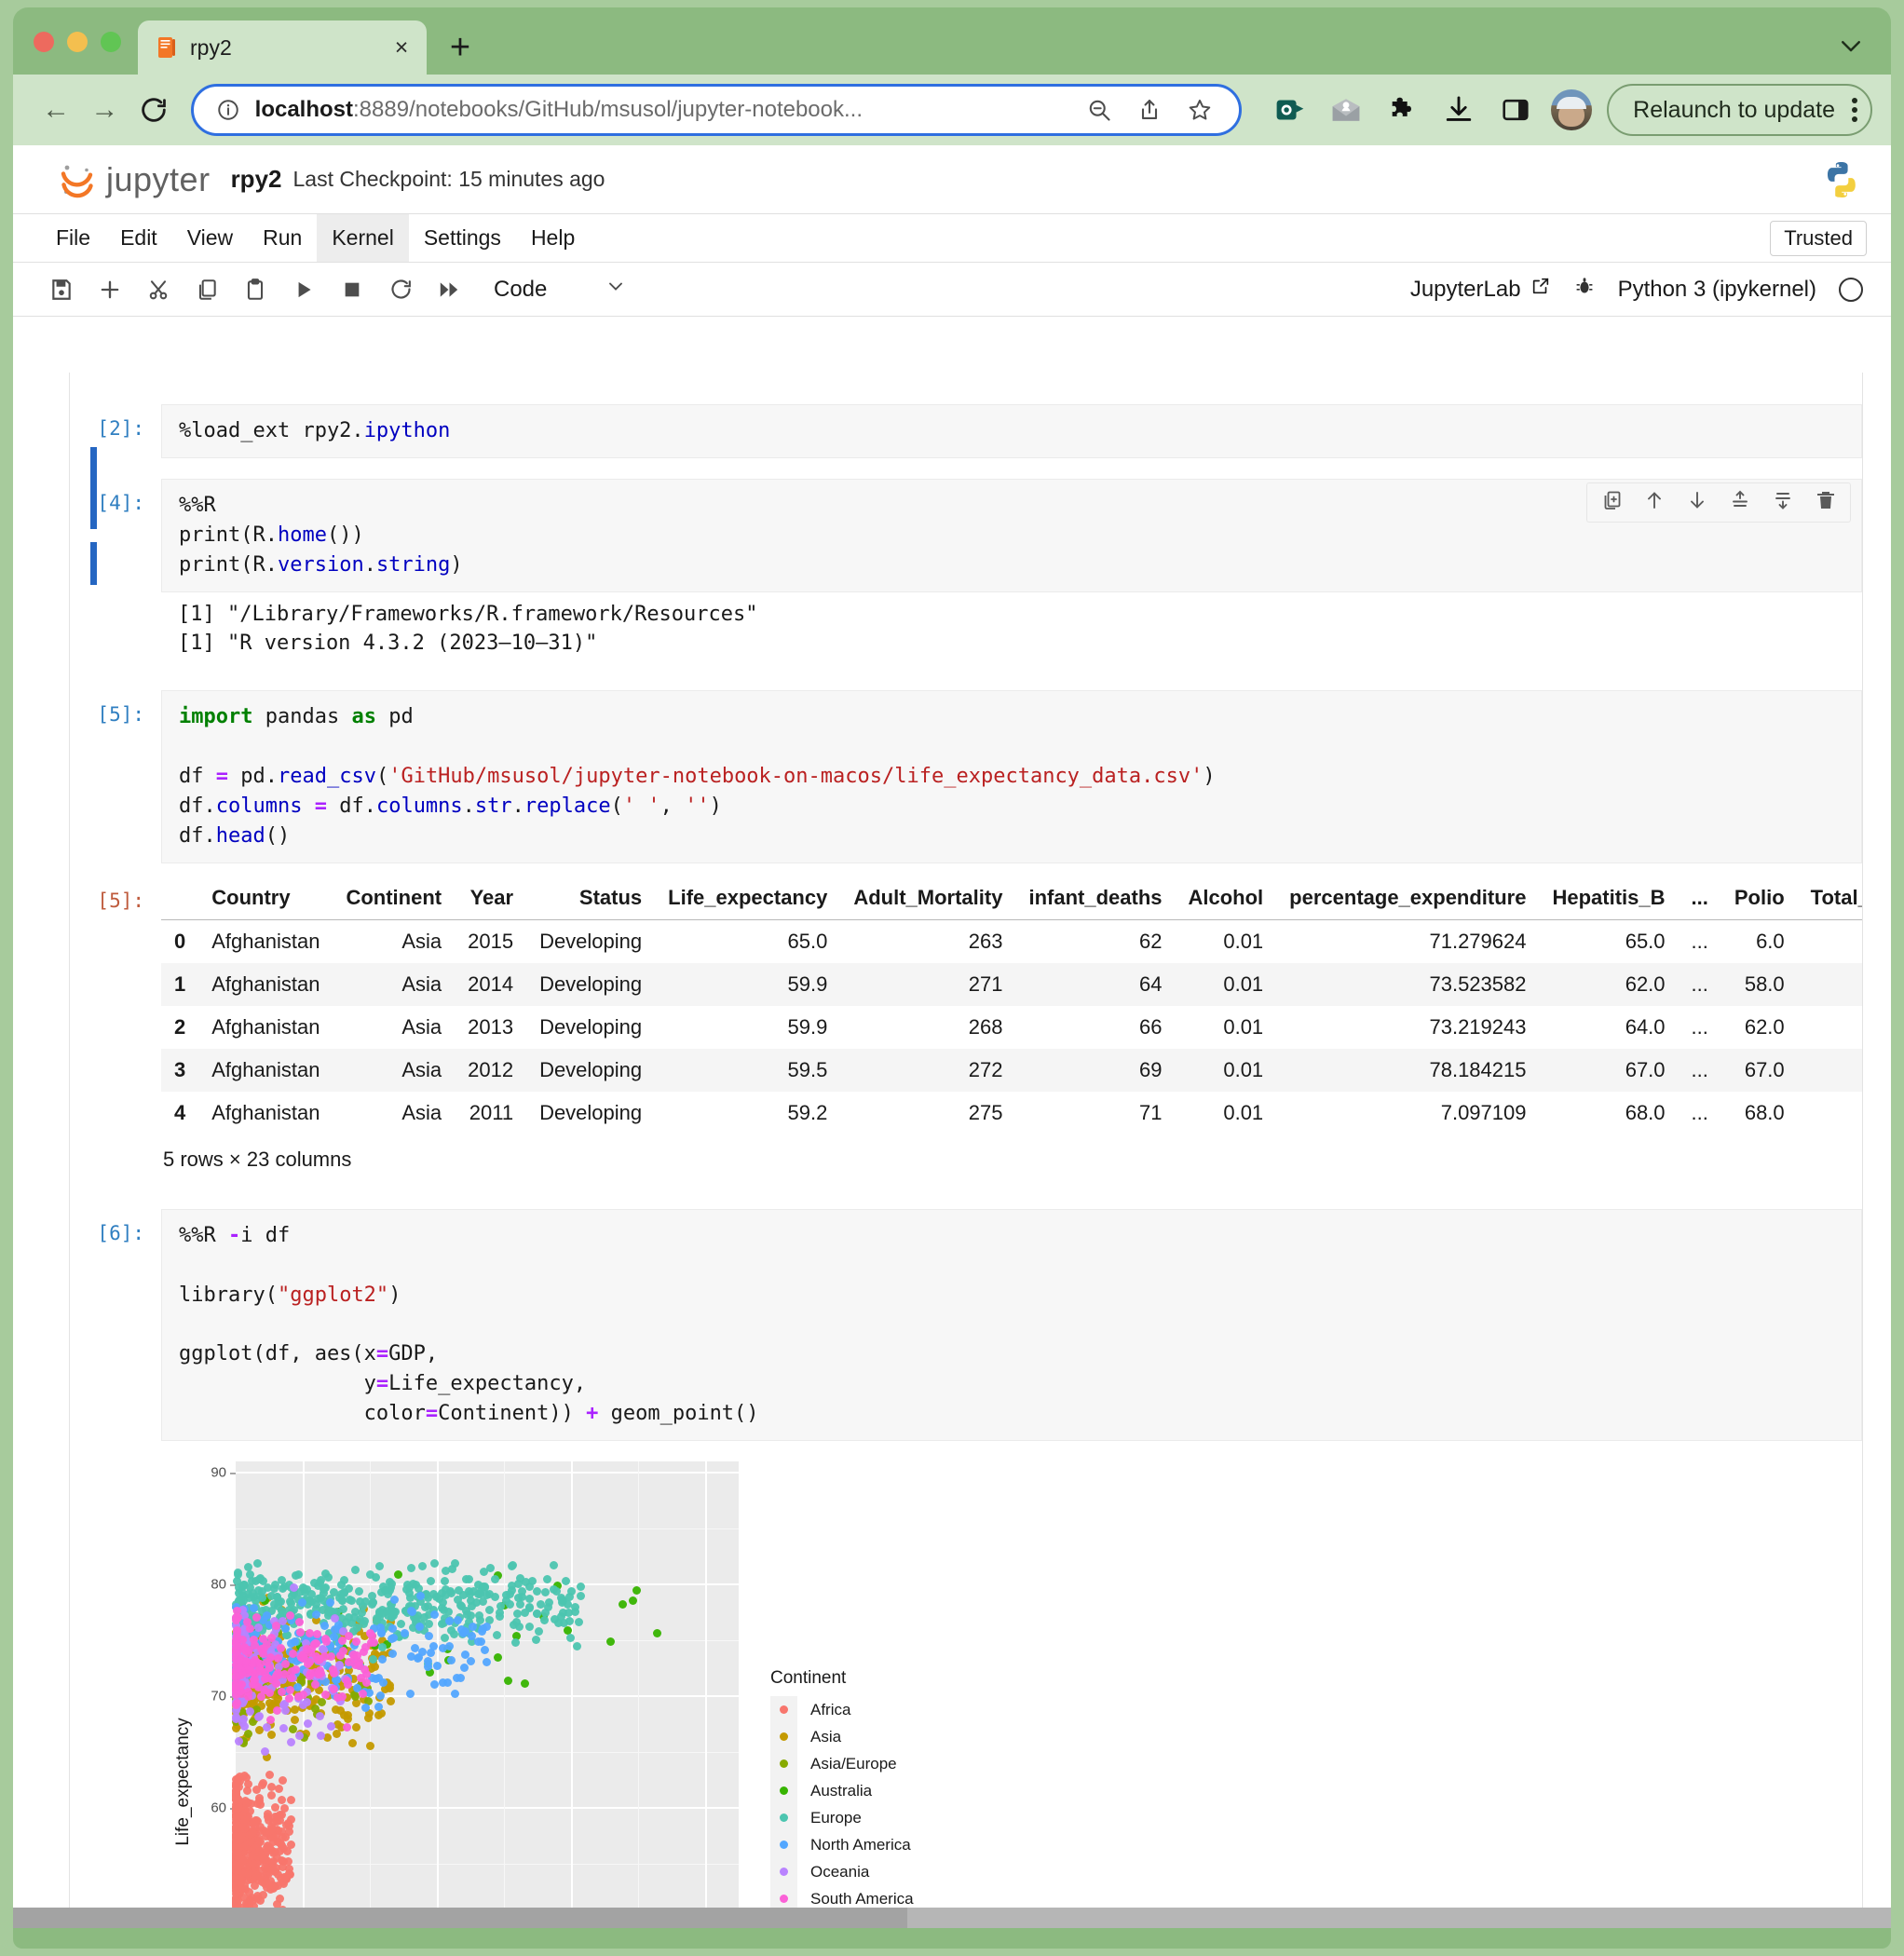 This screenshot has width=1904, height=1956. Describe the element at coordinates (1459, 110) in the screenshot. I see `downloads-icon` at that location.